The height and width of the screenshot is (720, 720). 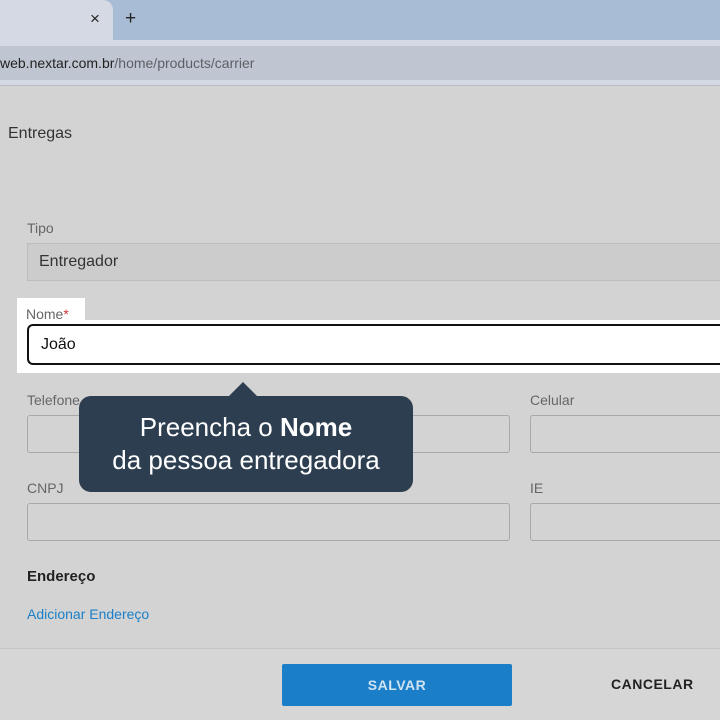 I want to click on save-button: SALVAR, so click(x=397, y=685).